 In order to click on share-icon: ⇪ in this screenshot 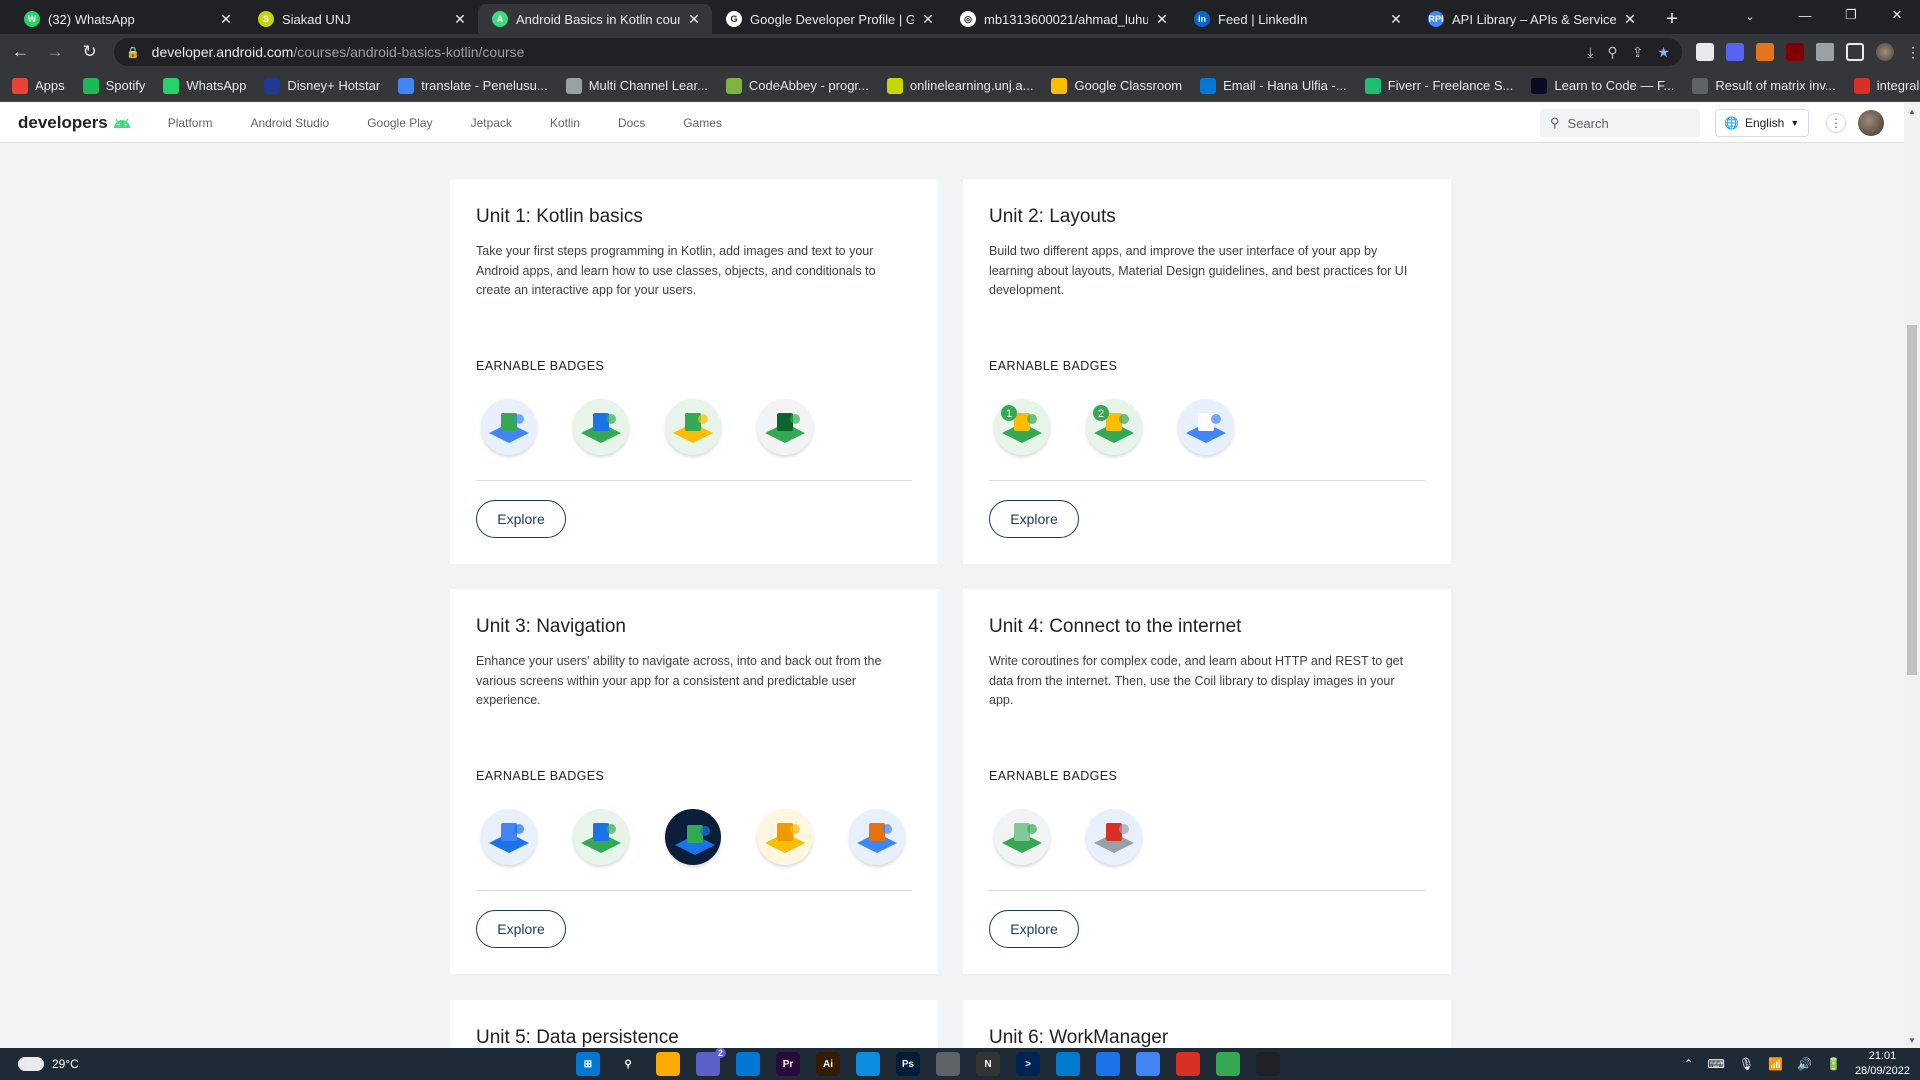, I will do `click(1638, 52)`.